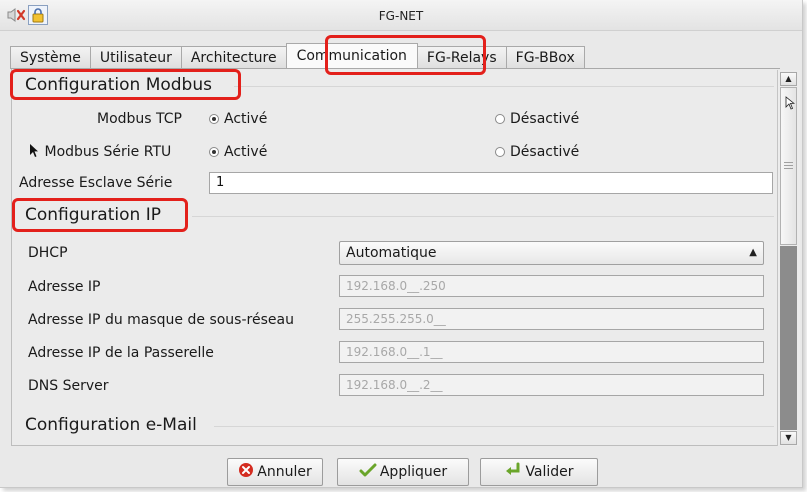 The height and width of the screenshot is (492, 807). Describe the element at coordinates (513, 472) in the screenshot. I see `enter-arrow-icon` at that location.